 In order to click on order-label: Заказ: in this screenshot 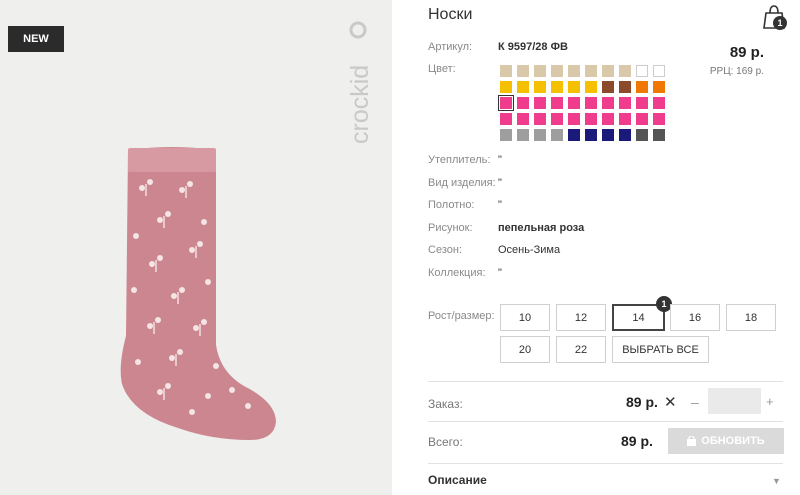, I will do `click(445, 404)`.